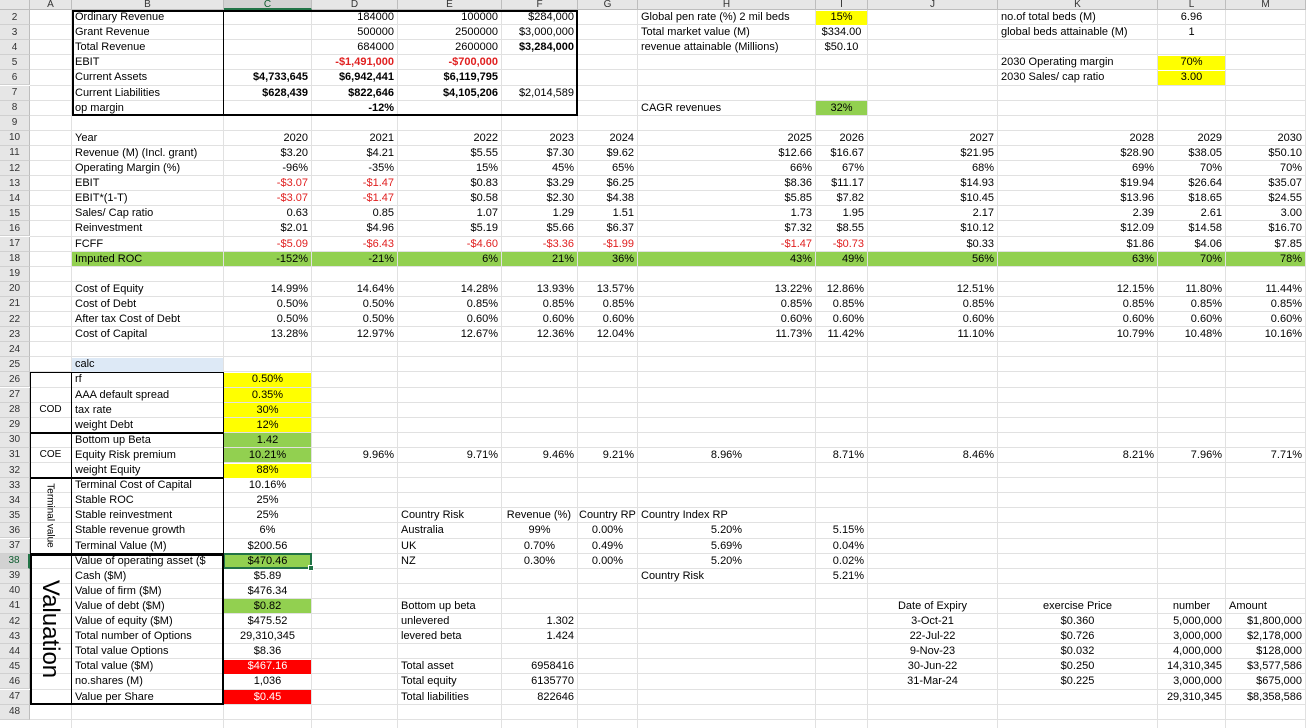 Image resolution: width=1306 pixels, height=728 pixels. Describe the element at coordinates (932, 184) in the screenshot. I see `metric-value: $14.93` at that location.